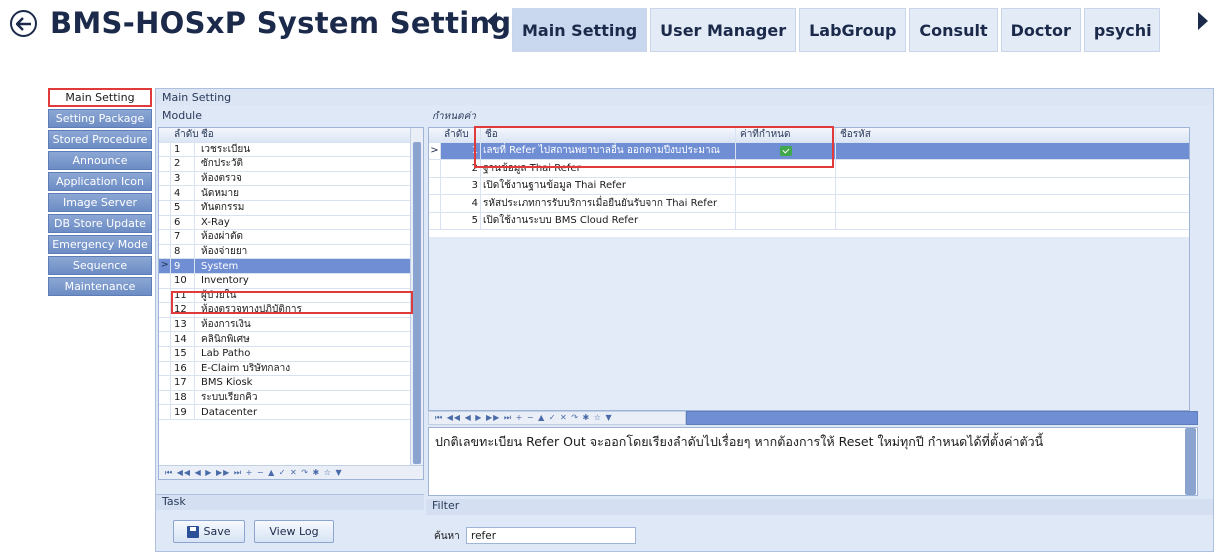 This screenshot has width=1214, height=552. Describe the element at coordinates (100, 223) in the screenshot. I see `nav-db-store-update: DB Store Update` at that location.